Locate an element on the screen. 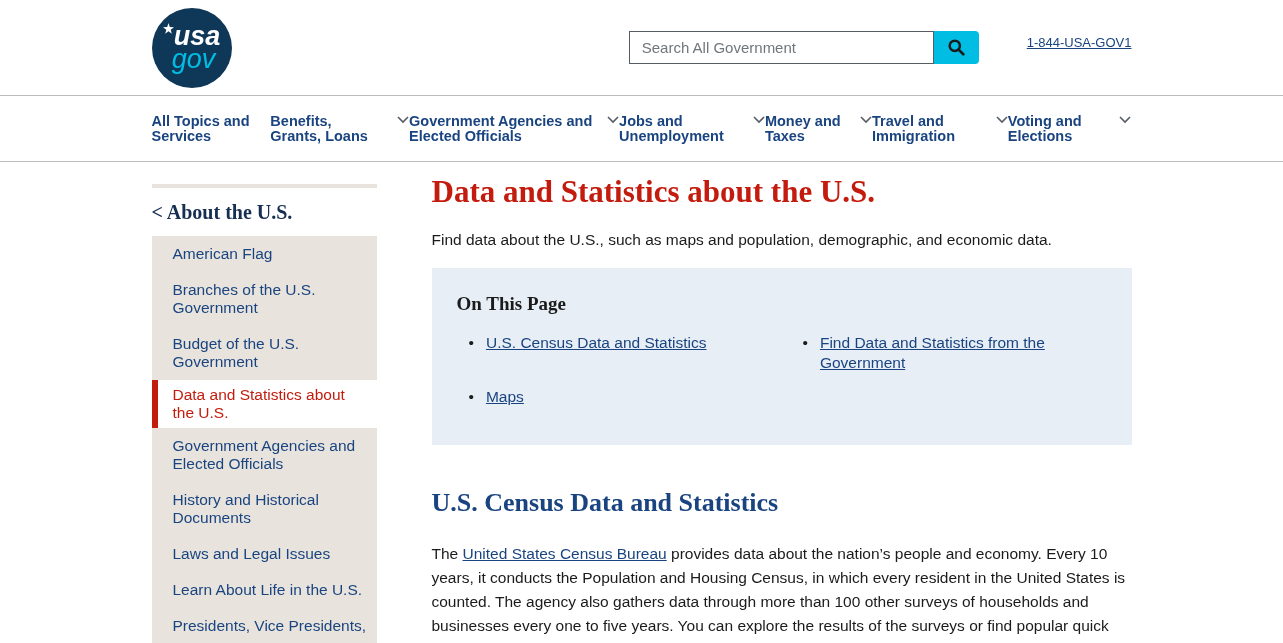  nav-menu-item: Voting and Elections is located at coordinates (1069, 129).